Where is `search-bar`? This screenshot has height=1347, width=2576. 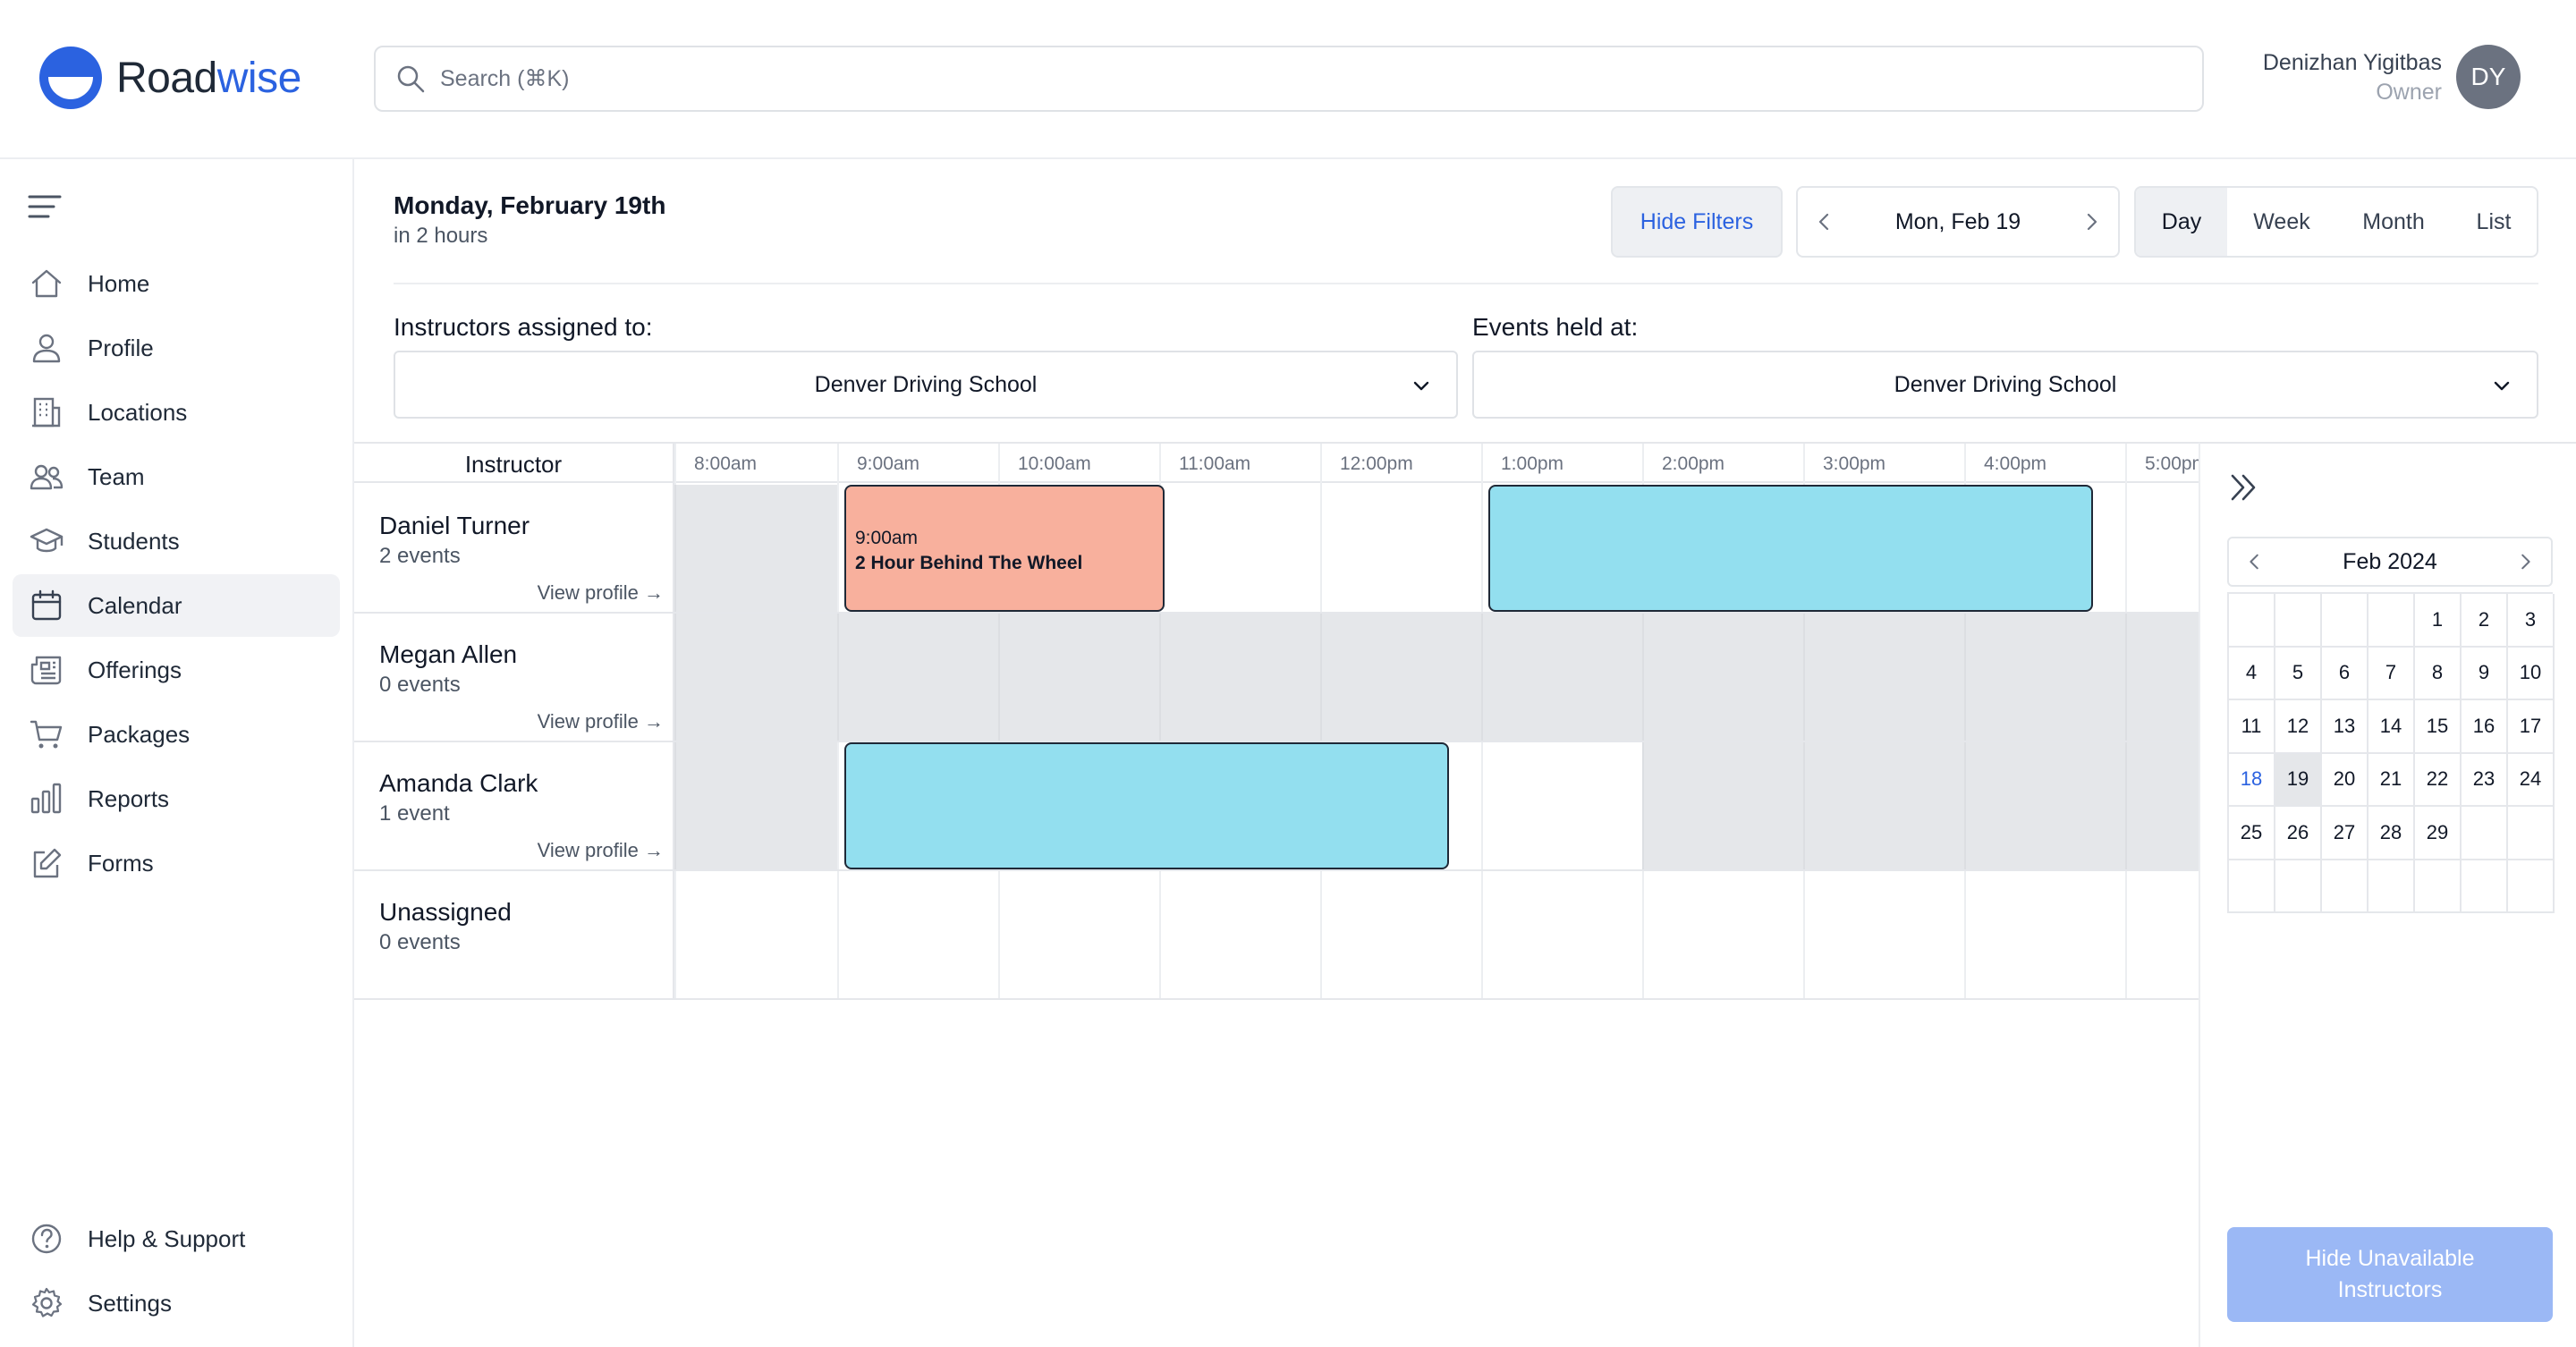
search-bar is located at coordinates (1289, 79).